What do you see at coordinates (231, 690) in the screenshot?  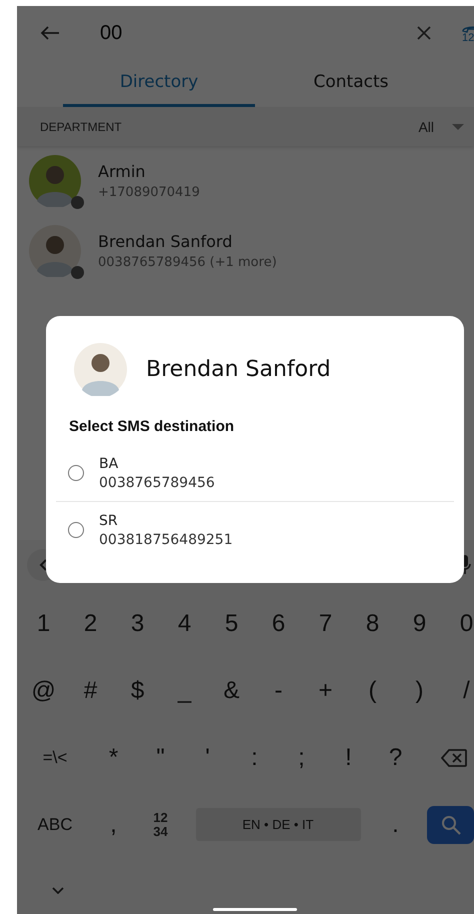 I see `key: &` at bounding box center [231, 690].